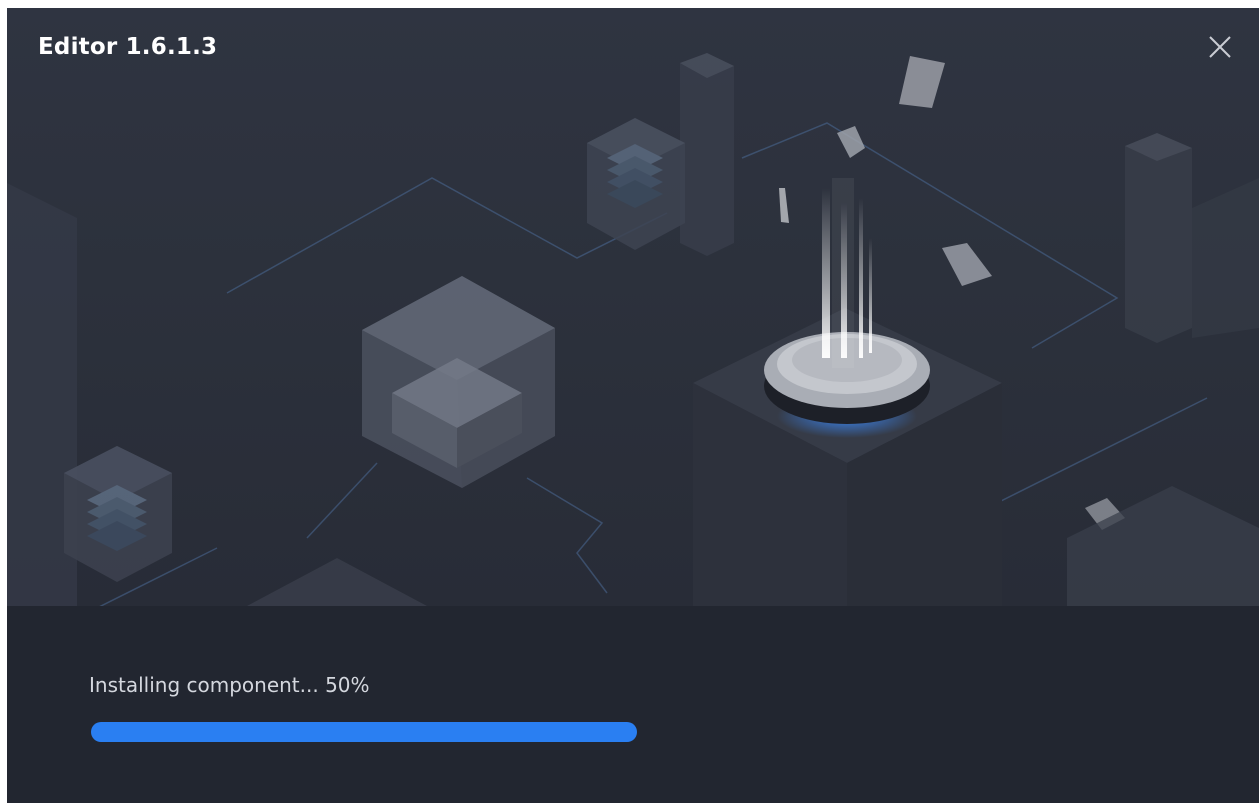  I want to click on close-icon, so click(1220, 47).